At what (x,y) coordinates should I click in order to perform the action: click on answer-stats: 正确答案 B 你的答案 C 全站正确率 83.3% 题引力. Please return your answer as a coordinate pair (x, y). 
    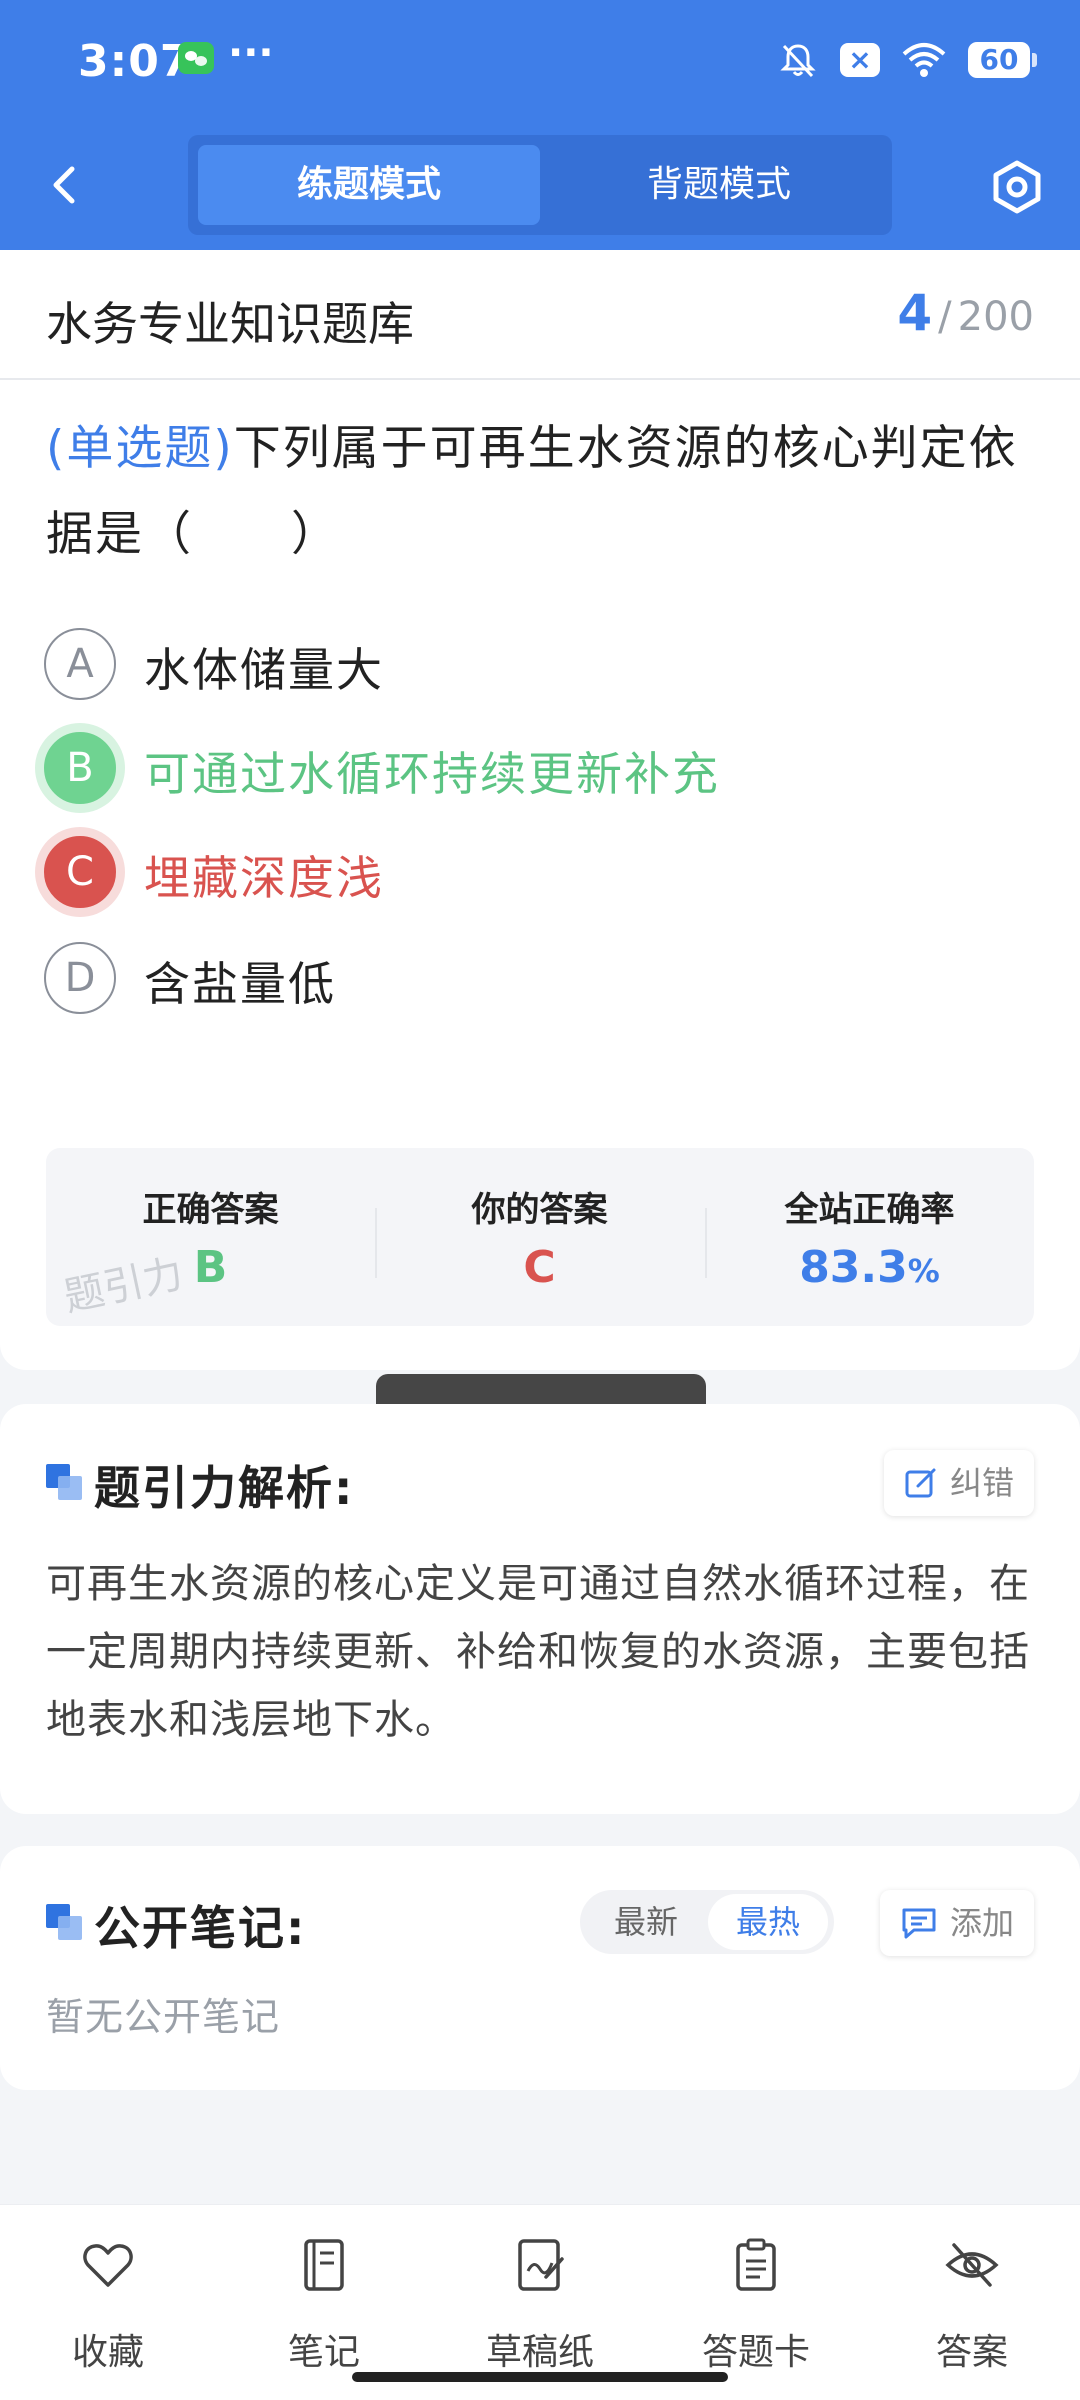
    Looking at the image, I should click on (540, 1237).